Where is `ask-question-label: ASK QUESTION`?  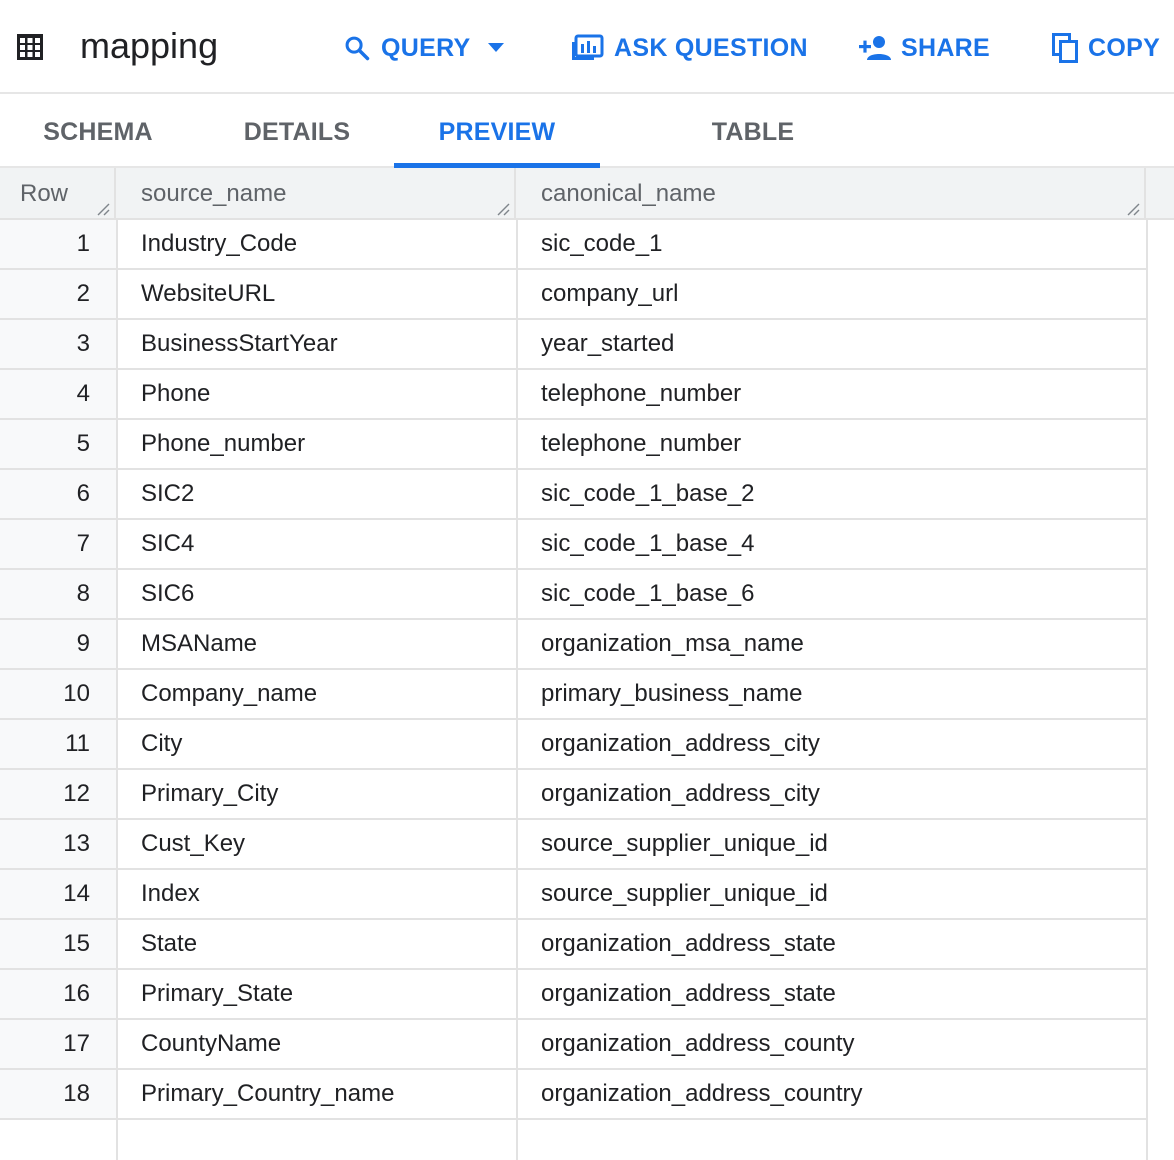 ask-question-label: ASK QUESTION is located at coordinates (711, 47).